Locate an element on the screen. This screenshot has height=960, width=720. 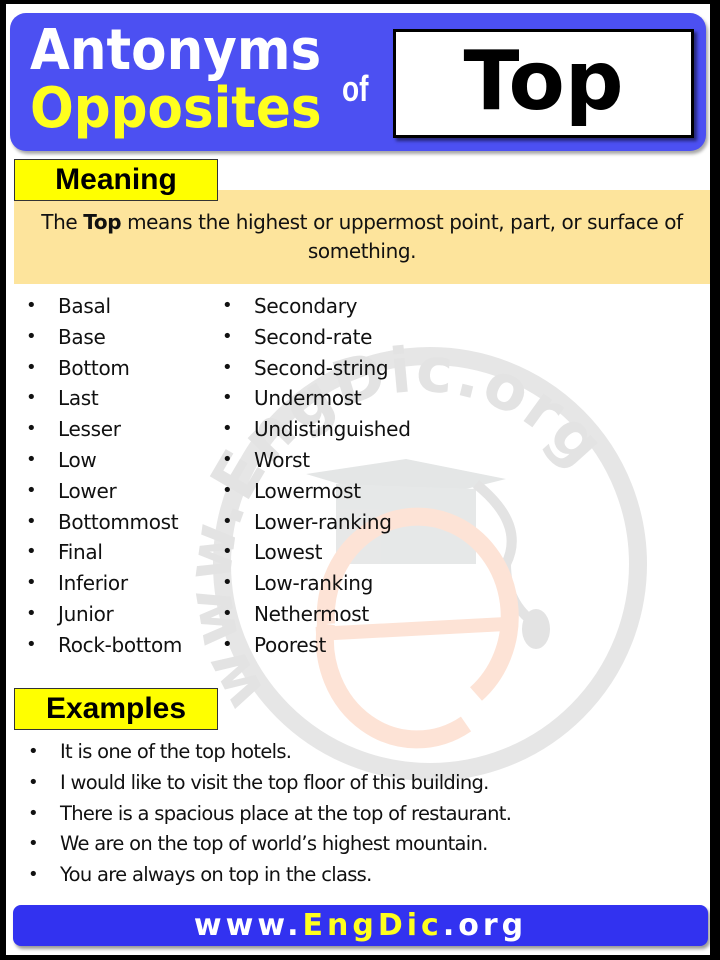
antonym-item: • Junior is located at coordinates (102, 614).